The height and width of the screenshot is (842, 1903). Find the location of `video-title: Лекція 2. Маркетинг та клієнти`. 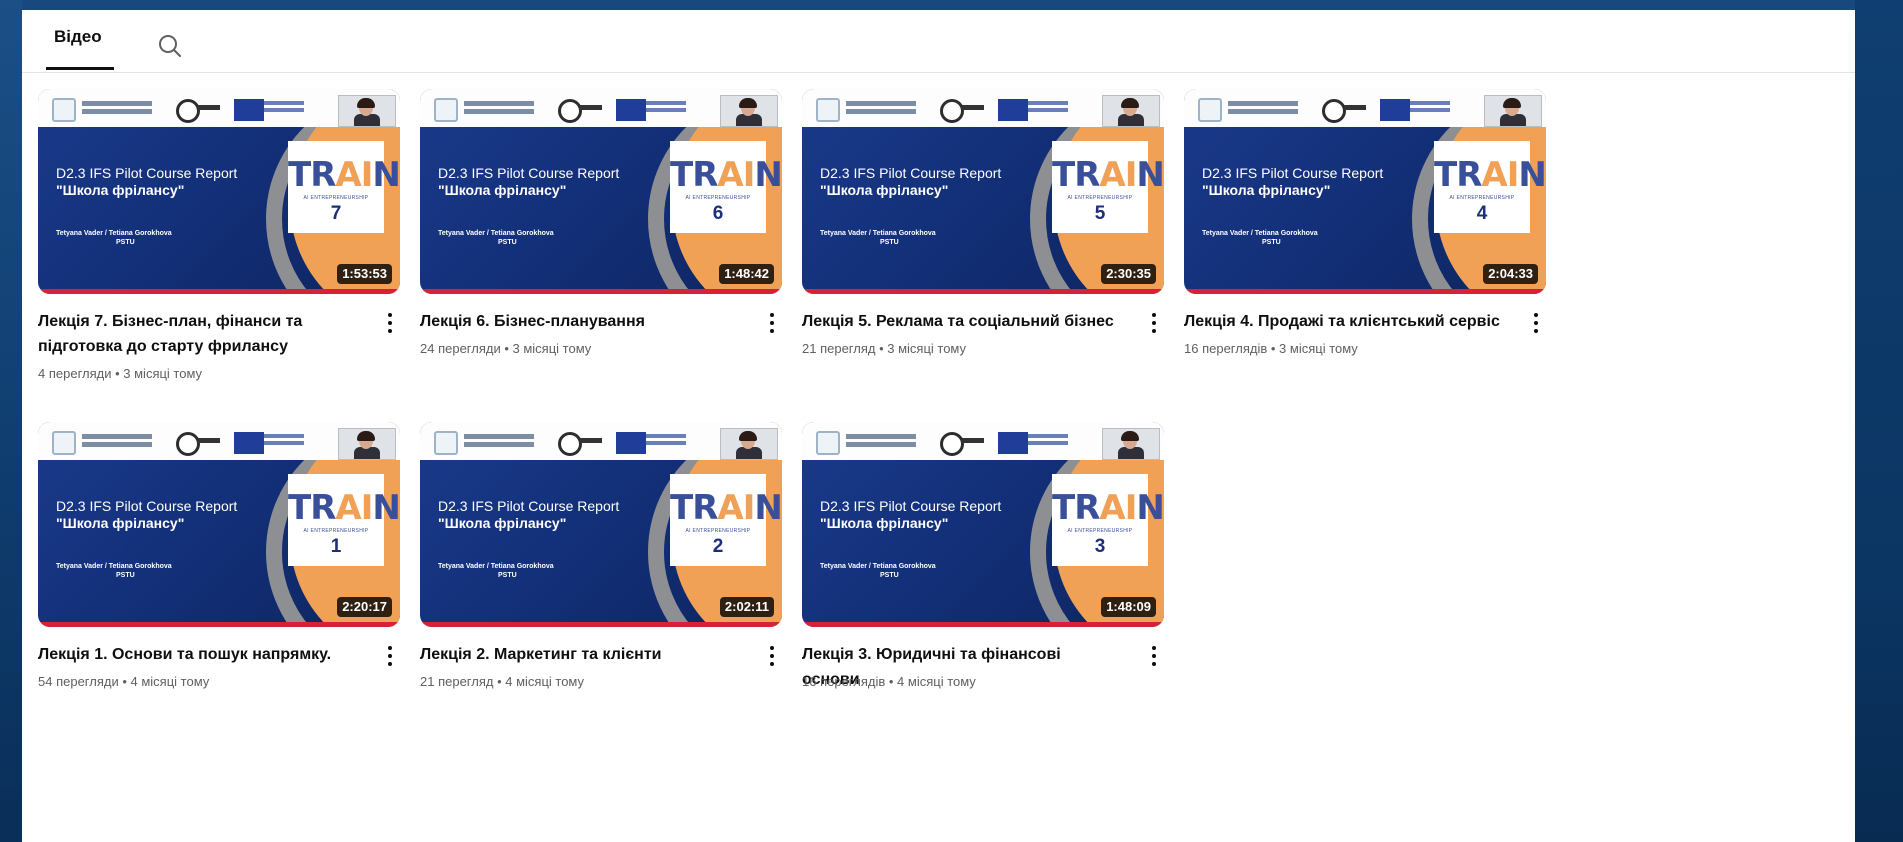

video-title: Лекція 2. Маркетинг та клієнти is located at coordinates (580, 654).